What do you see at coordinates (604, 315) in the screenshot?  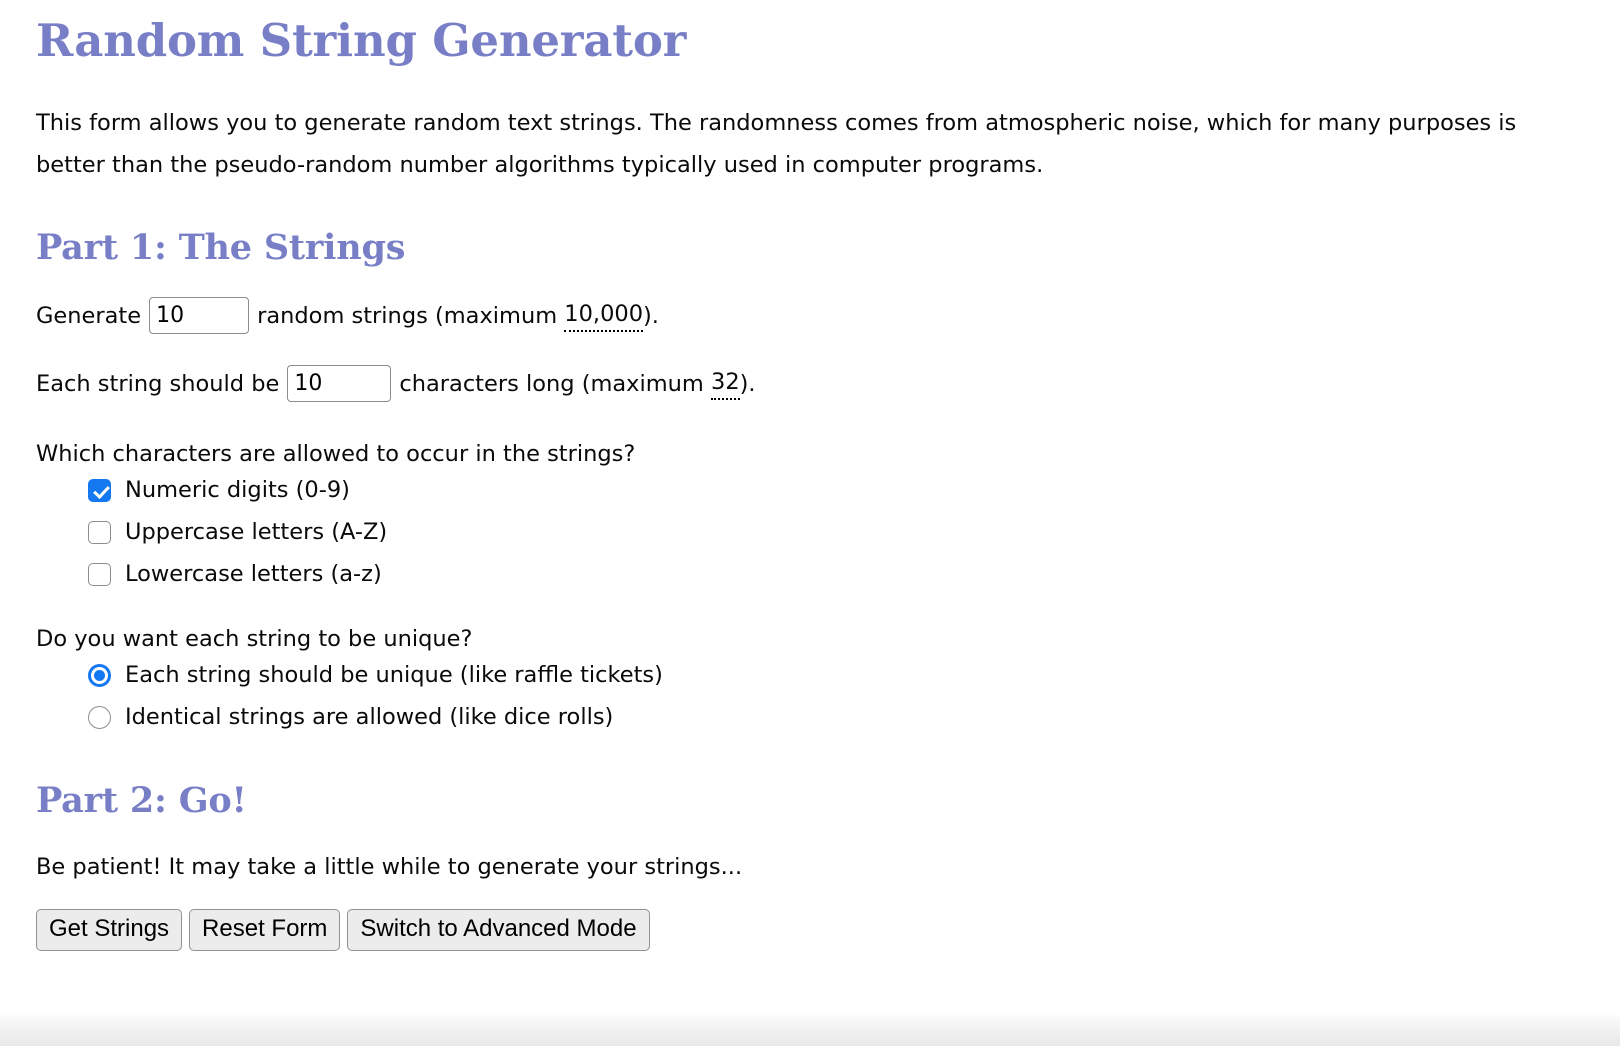 I see `generate-count-max: 10,000` at bounding box center [604, 315].